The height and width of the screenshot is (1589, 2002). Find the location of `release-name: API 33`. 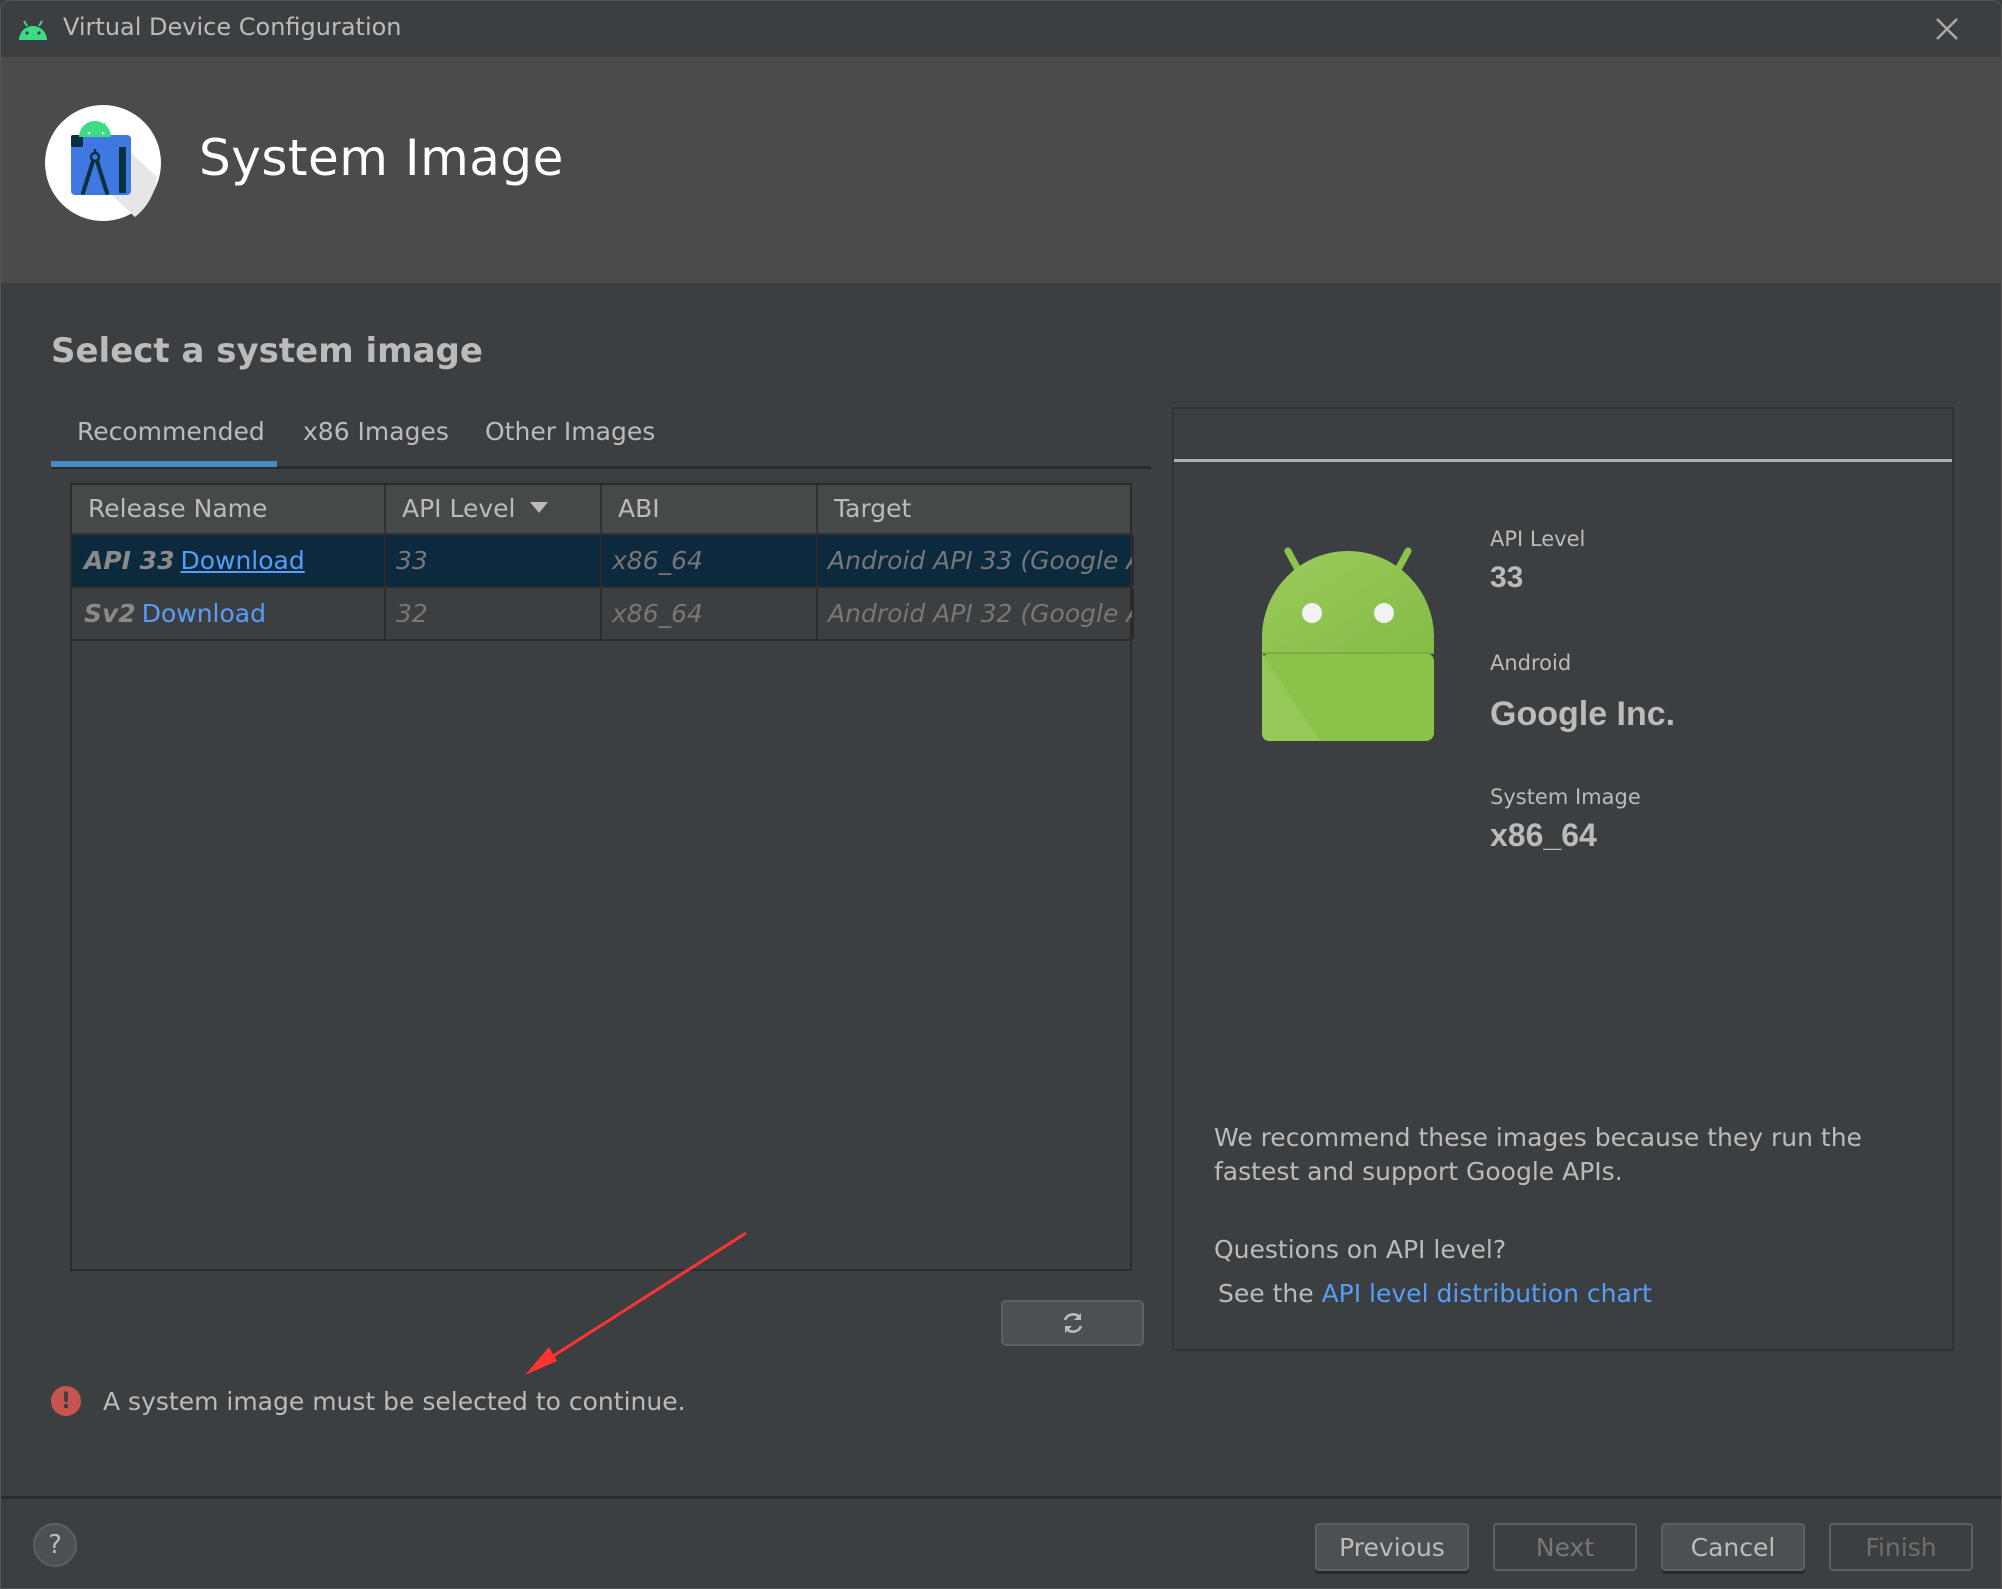

release-name: API 33 is located at coordinates (129, 560).